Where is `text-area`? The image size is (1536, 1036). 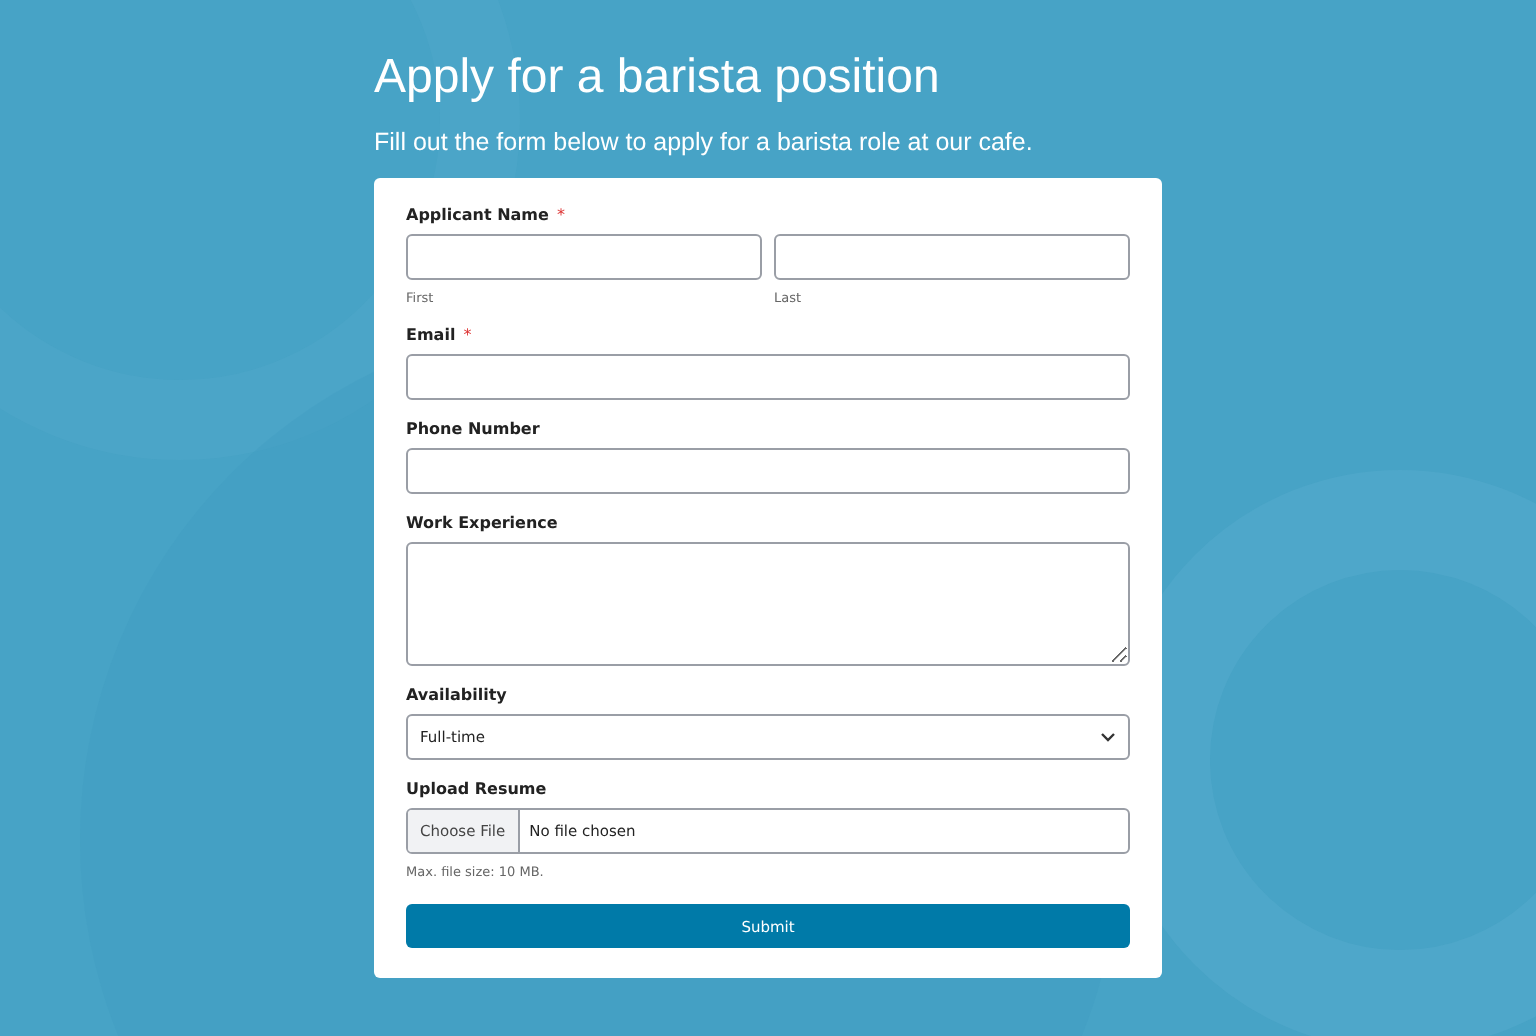
text-area is located at coordinates (768, 604).